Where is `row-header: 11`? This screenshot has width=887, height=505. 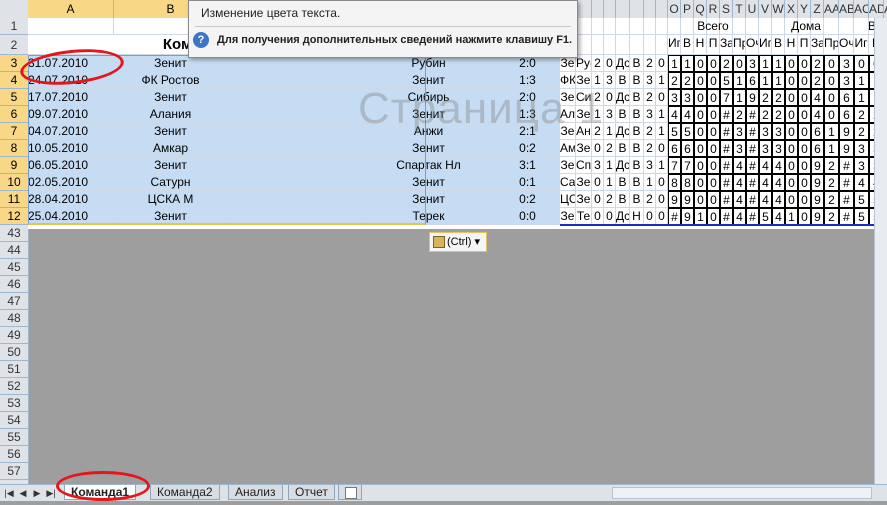
row-header: 11 is located at coordinates (14, 199).